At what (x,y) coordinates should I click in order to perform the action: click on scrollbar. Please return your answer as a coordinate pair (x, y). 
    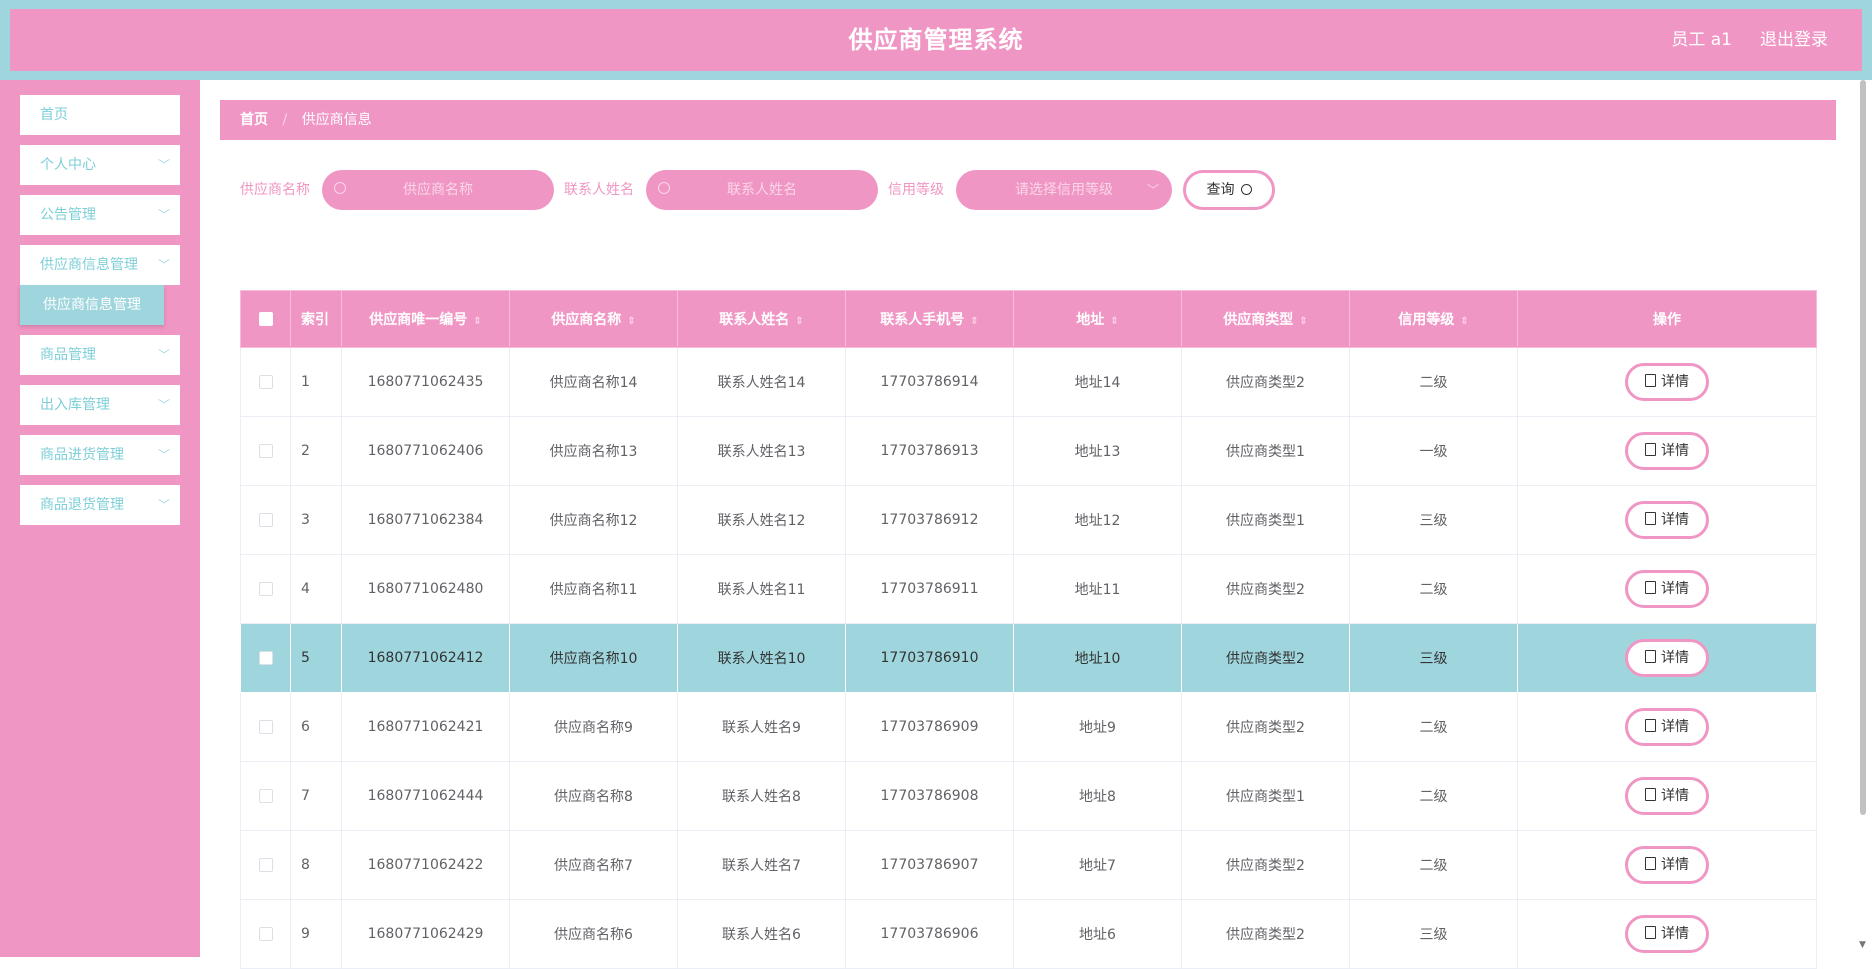
    Looking at the image, I should click on (1863, 447).